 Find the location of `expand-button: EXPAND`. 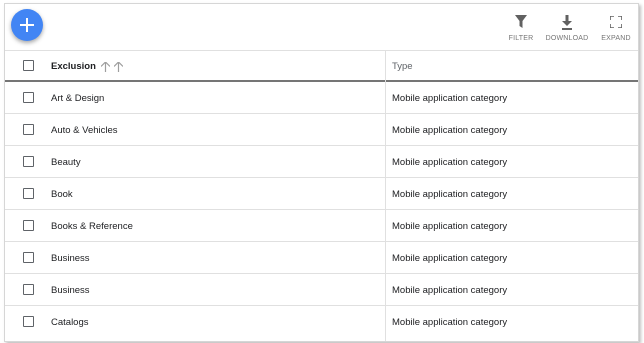

expand-button: EXPAND is located at coordinates (616, 30).